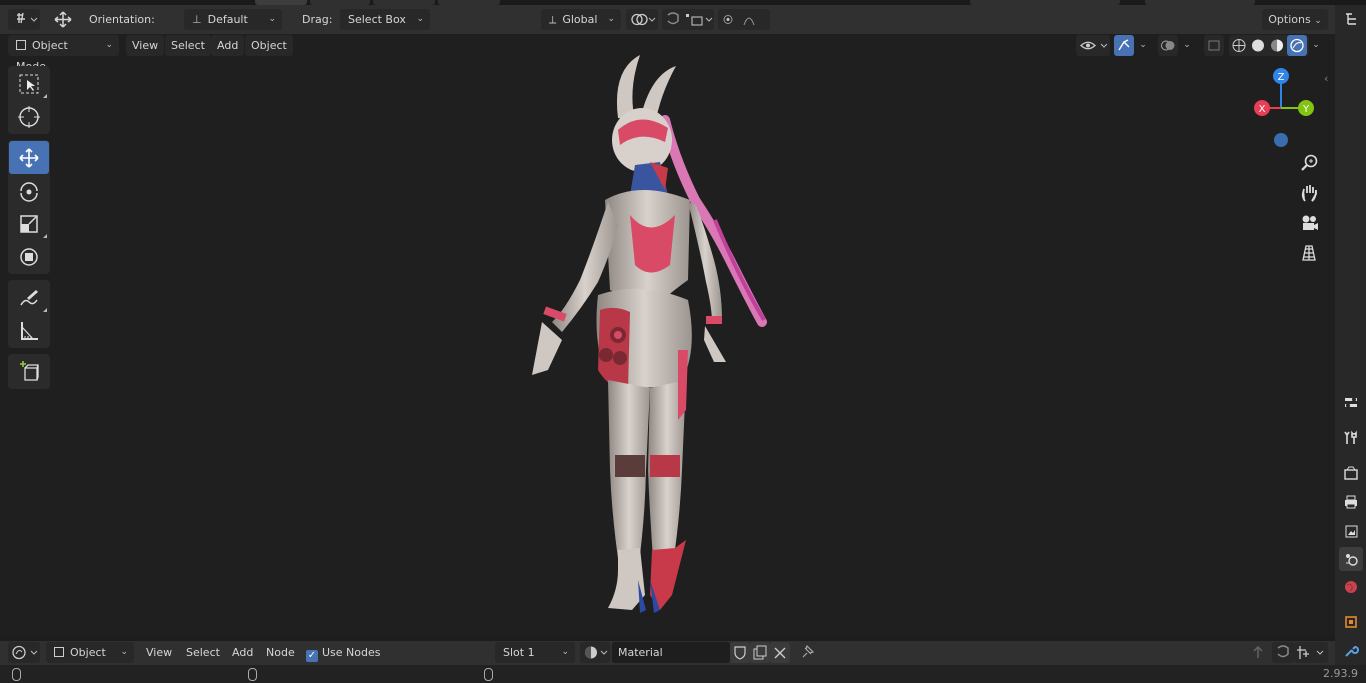 The image size is (1366, 683). I want to click on snap-group, so click(688, 19).